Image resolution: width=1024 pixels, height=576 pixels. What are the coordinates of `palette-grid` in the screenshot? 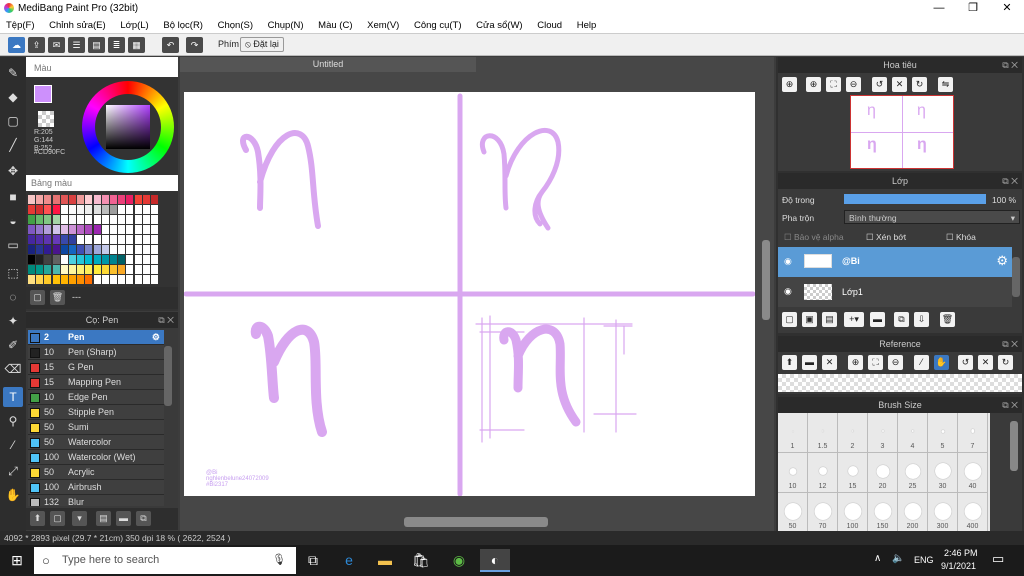 It's located at (94, 240).